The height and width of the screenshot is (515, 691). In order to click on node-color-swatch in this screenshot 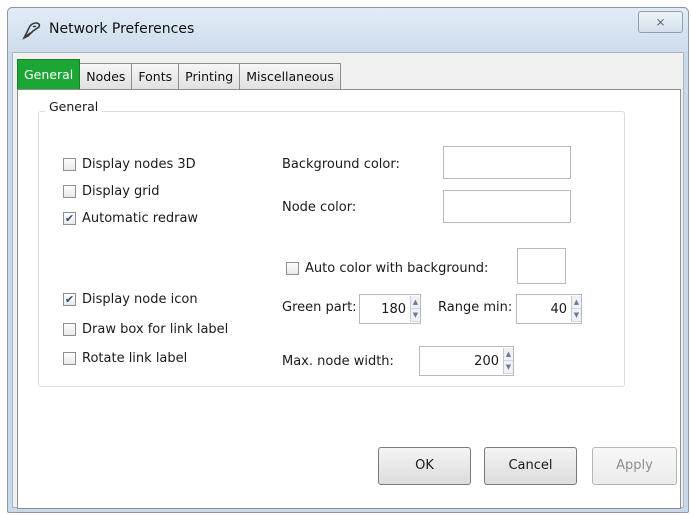, I will do `click(507, 206)`.